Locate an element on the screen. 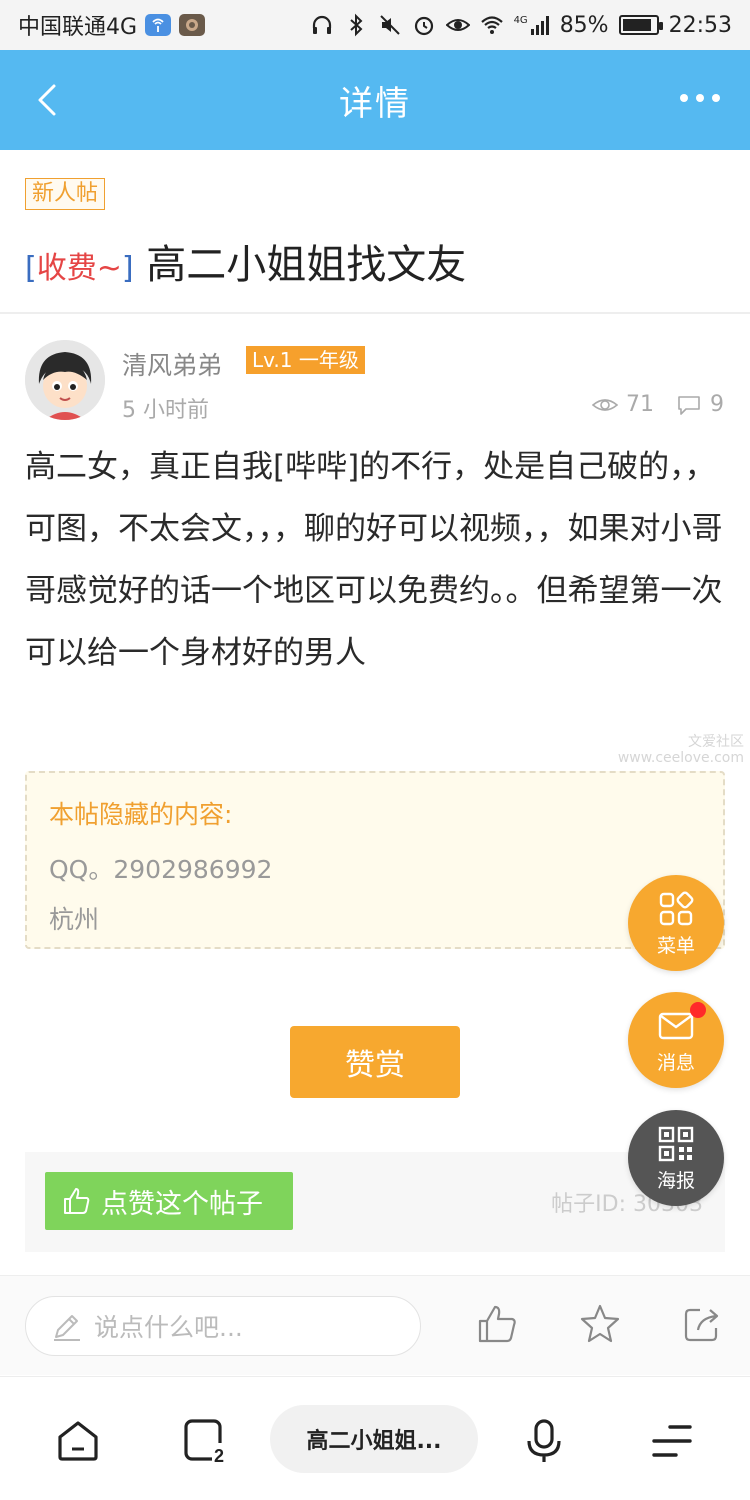  wifi-icon is located at coordinates (491, 25).